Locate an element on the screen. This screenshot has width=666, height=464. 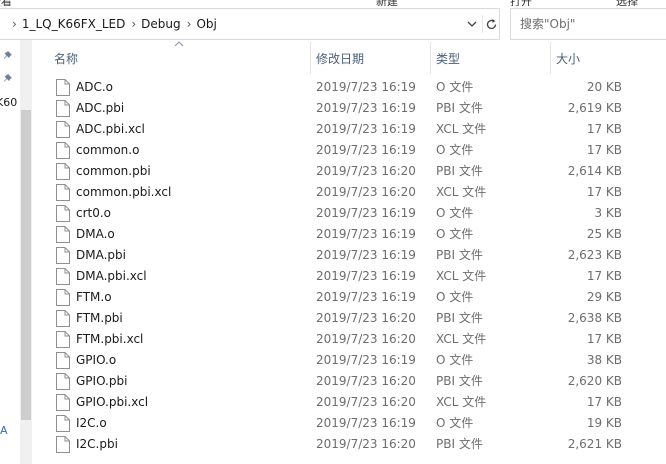
file-row: crt0.o 2019/7/23 16:19 O 文件 3 KB is located at coordinates (349, 213).